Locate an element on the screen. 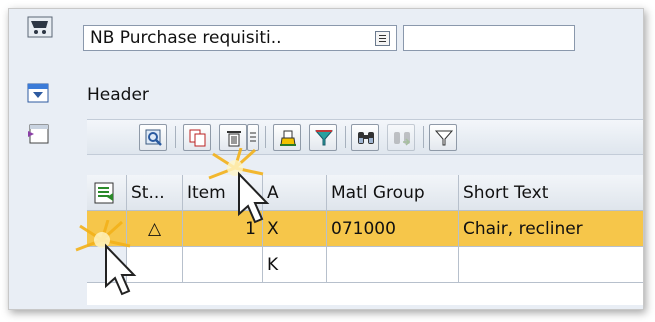  short-text-cell is located at coordinates (551, 265).